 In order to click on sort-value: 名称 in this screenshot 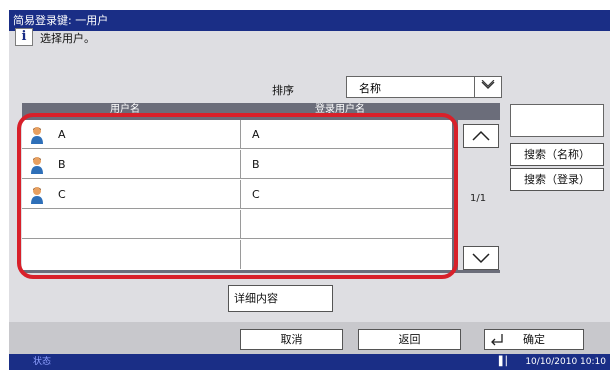, I will do `click(370, 88)`.